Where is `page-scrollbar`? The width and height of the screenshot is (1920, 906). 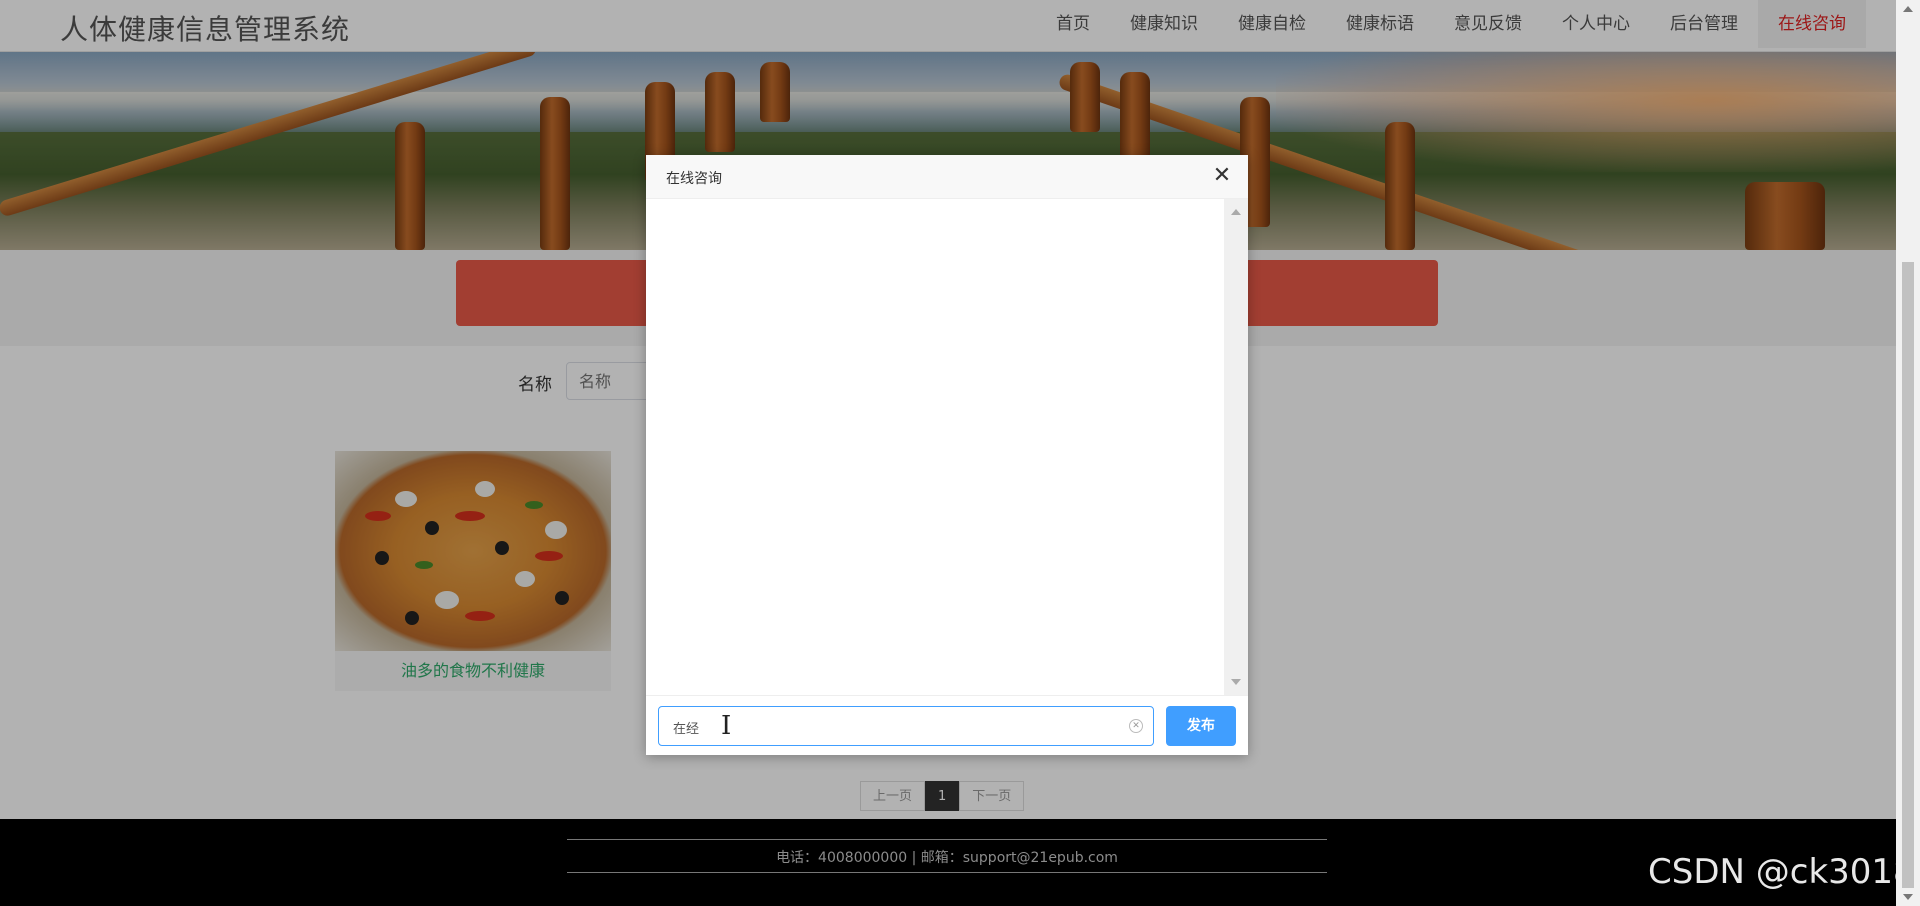 page-scrollbar is located at coordinates (1908, 453).